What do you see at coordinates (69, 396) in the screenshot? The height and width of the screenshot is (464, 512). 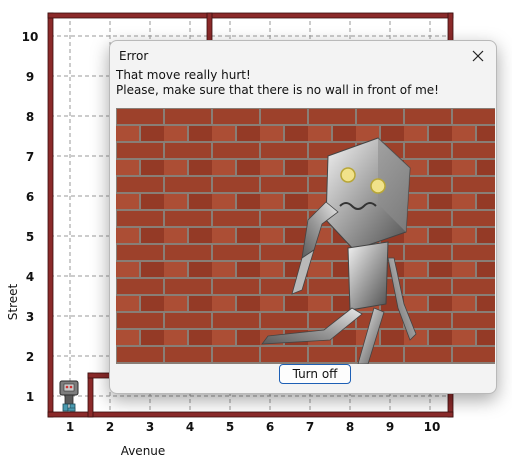 I see `robot-icon` at bounding box center [69, 396].